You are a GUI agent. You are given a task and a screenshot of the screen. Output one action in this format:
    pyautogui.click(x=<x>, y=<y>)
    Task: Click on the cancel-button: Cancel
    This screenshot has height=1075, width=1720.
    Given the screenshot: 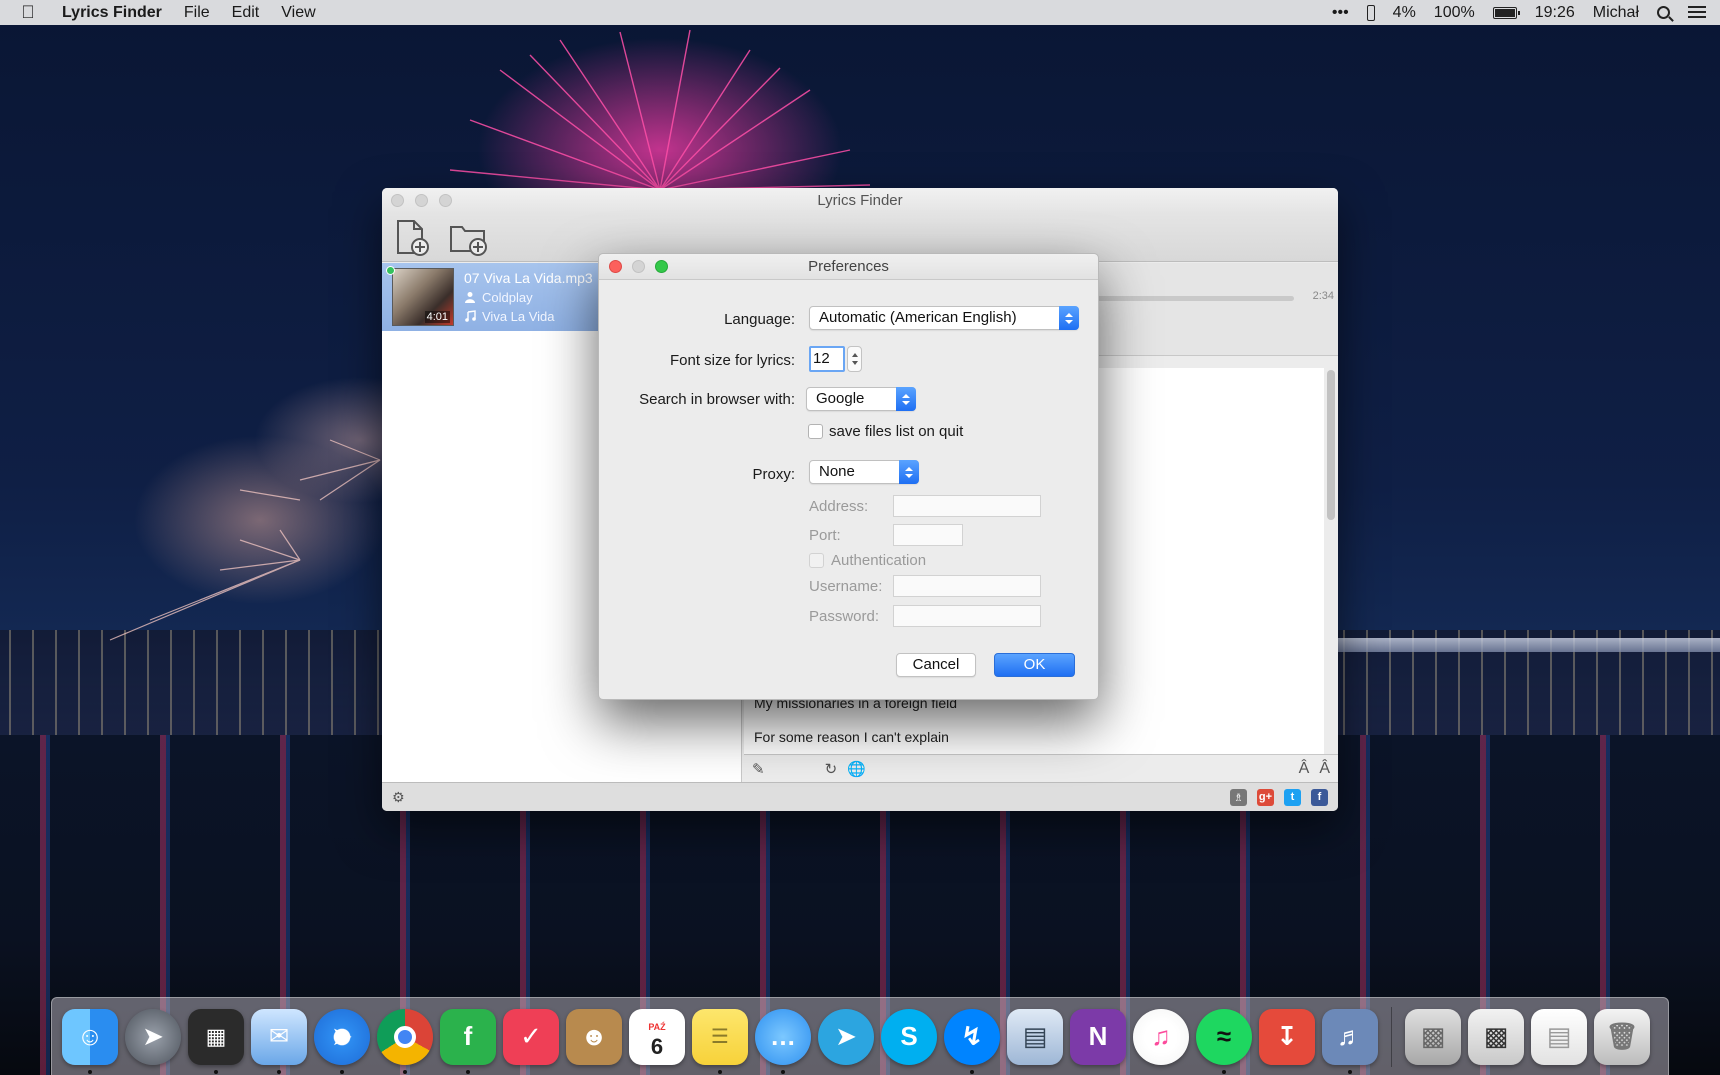 What is the action you would take?
    pyautogui.click(x=936, y=665)
    